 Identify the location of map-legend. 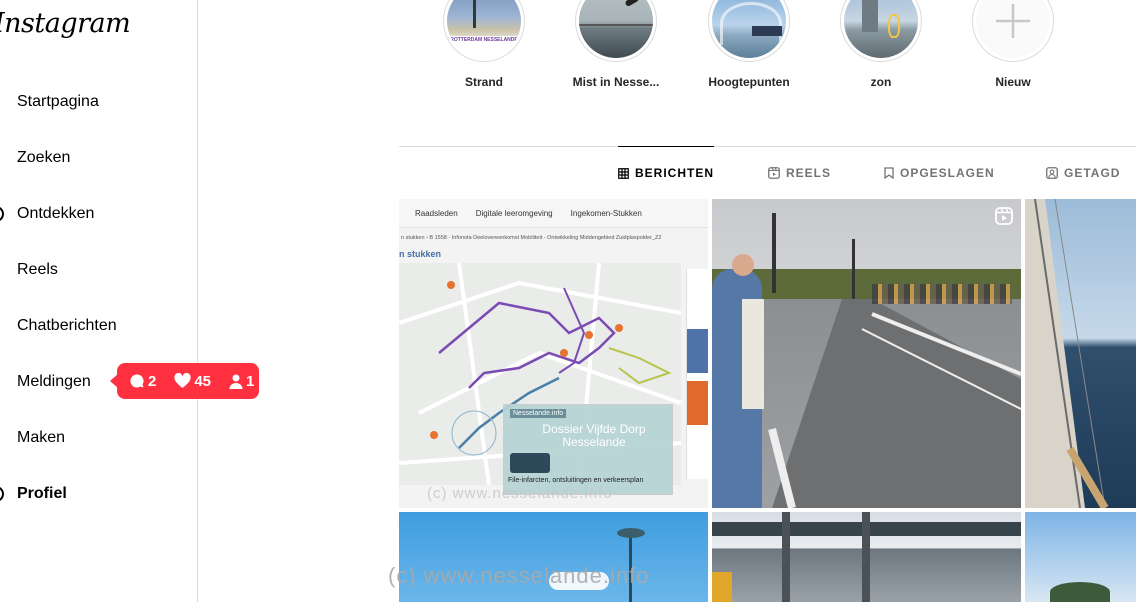
(697, 374).